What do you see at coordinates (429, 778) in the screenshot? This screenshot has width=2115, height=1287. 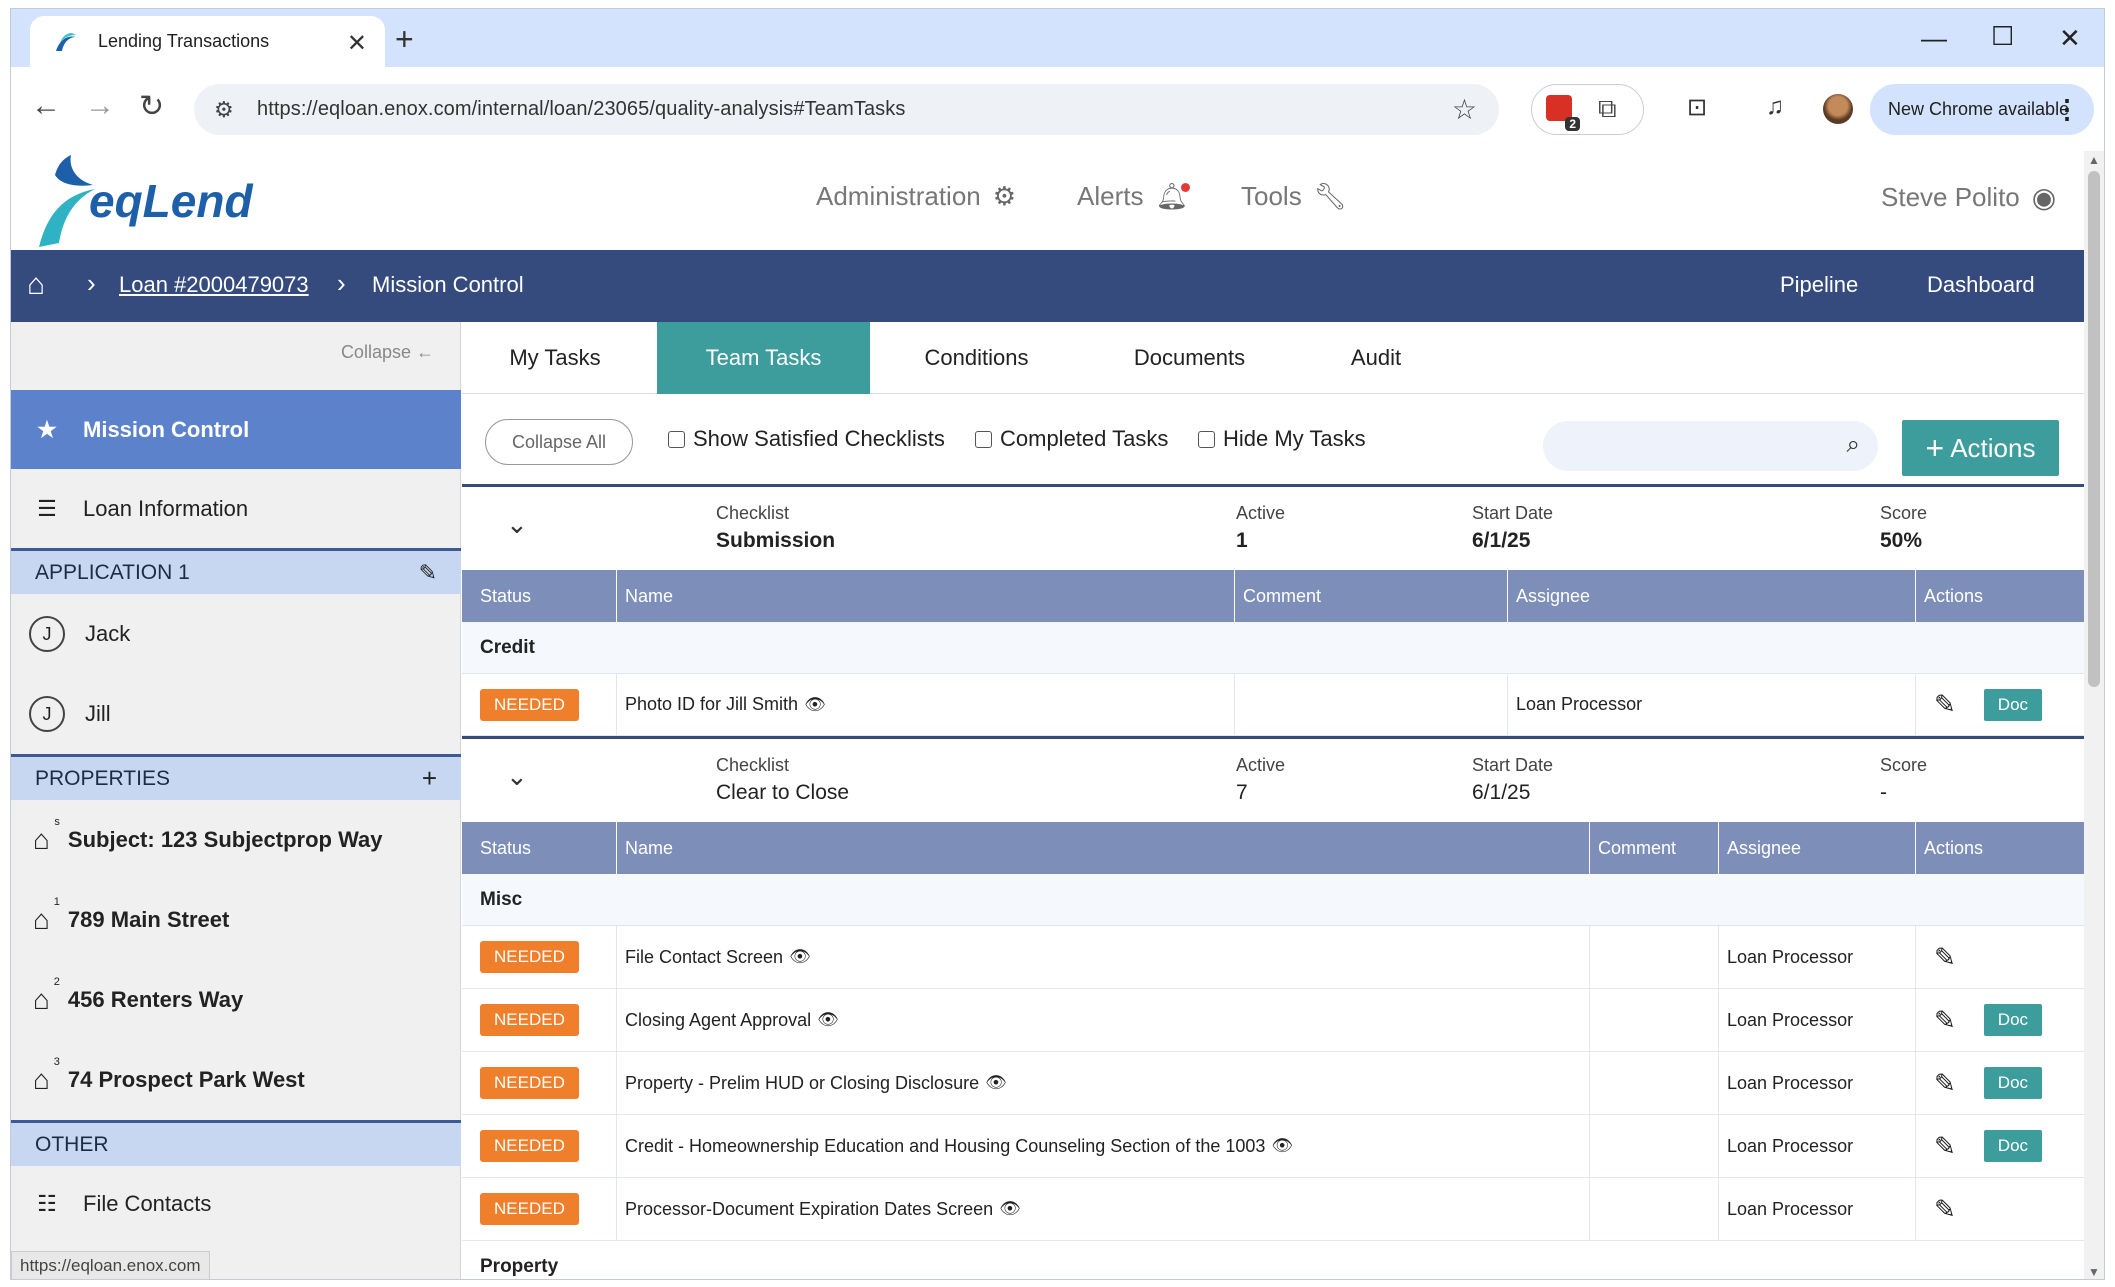 I see `add-property-icon: +` at bounding box center [429, 778].